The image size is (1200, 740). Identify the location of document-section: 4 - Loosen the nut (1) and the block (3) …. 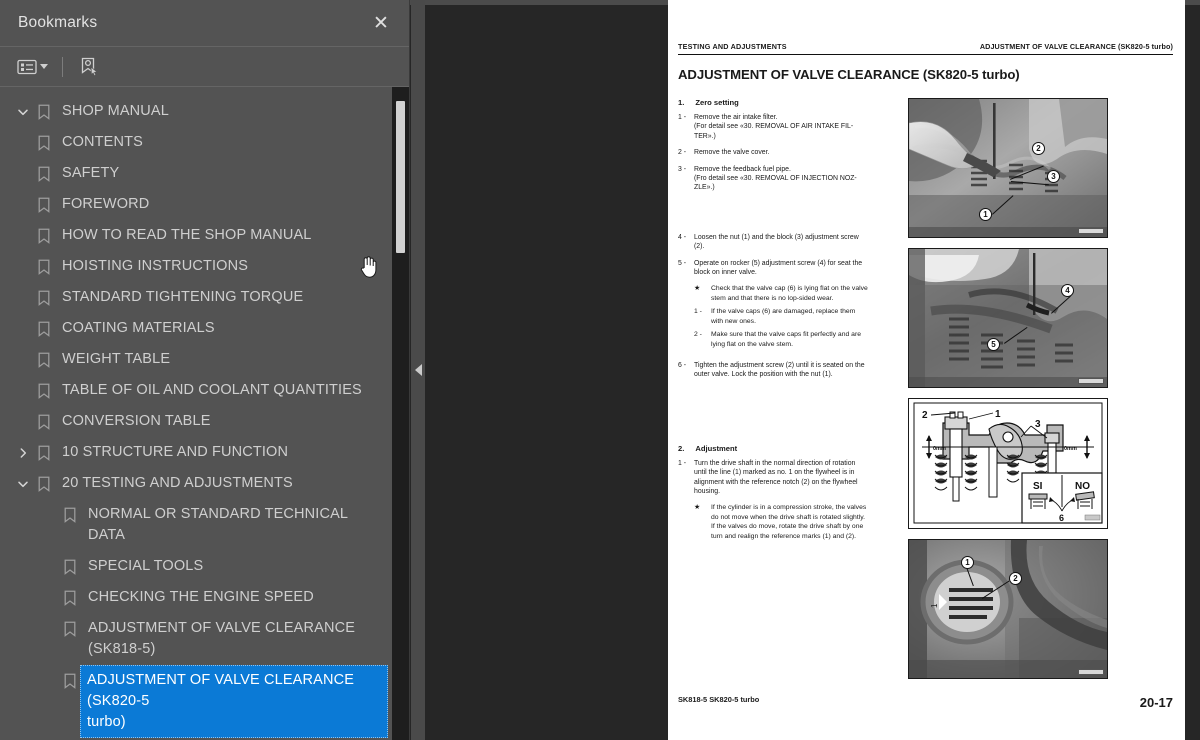
(792, 291).